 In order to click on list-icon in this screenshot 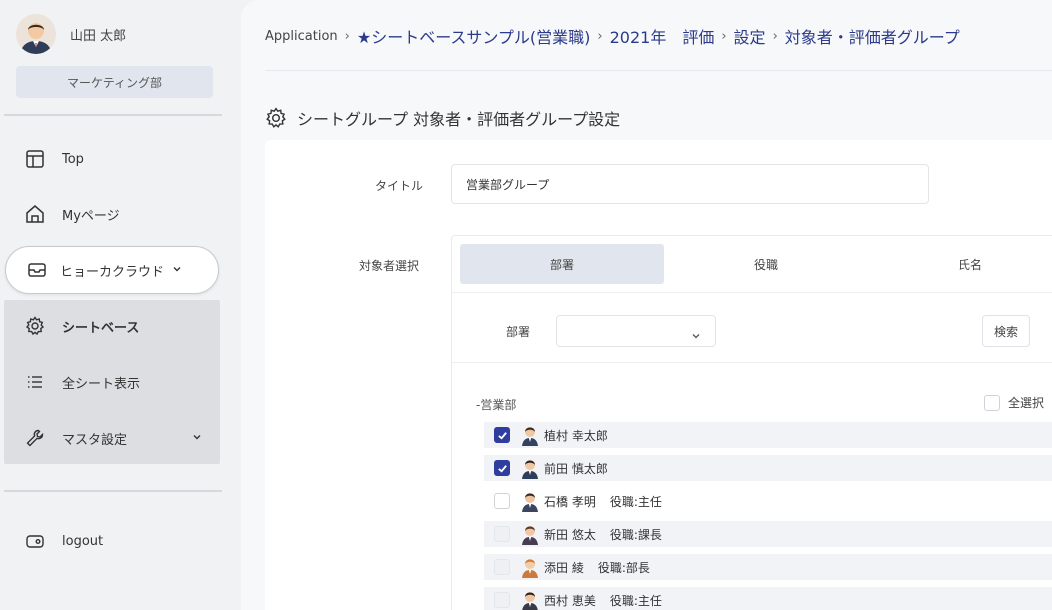, I will do `click(35, 382)`.